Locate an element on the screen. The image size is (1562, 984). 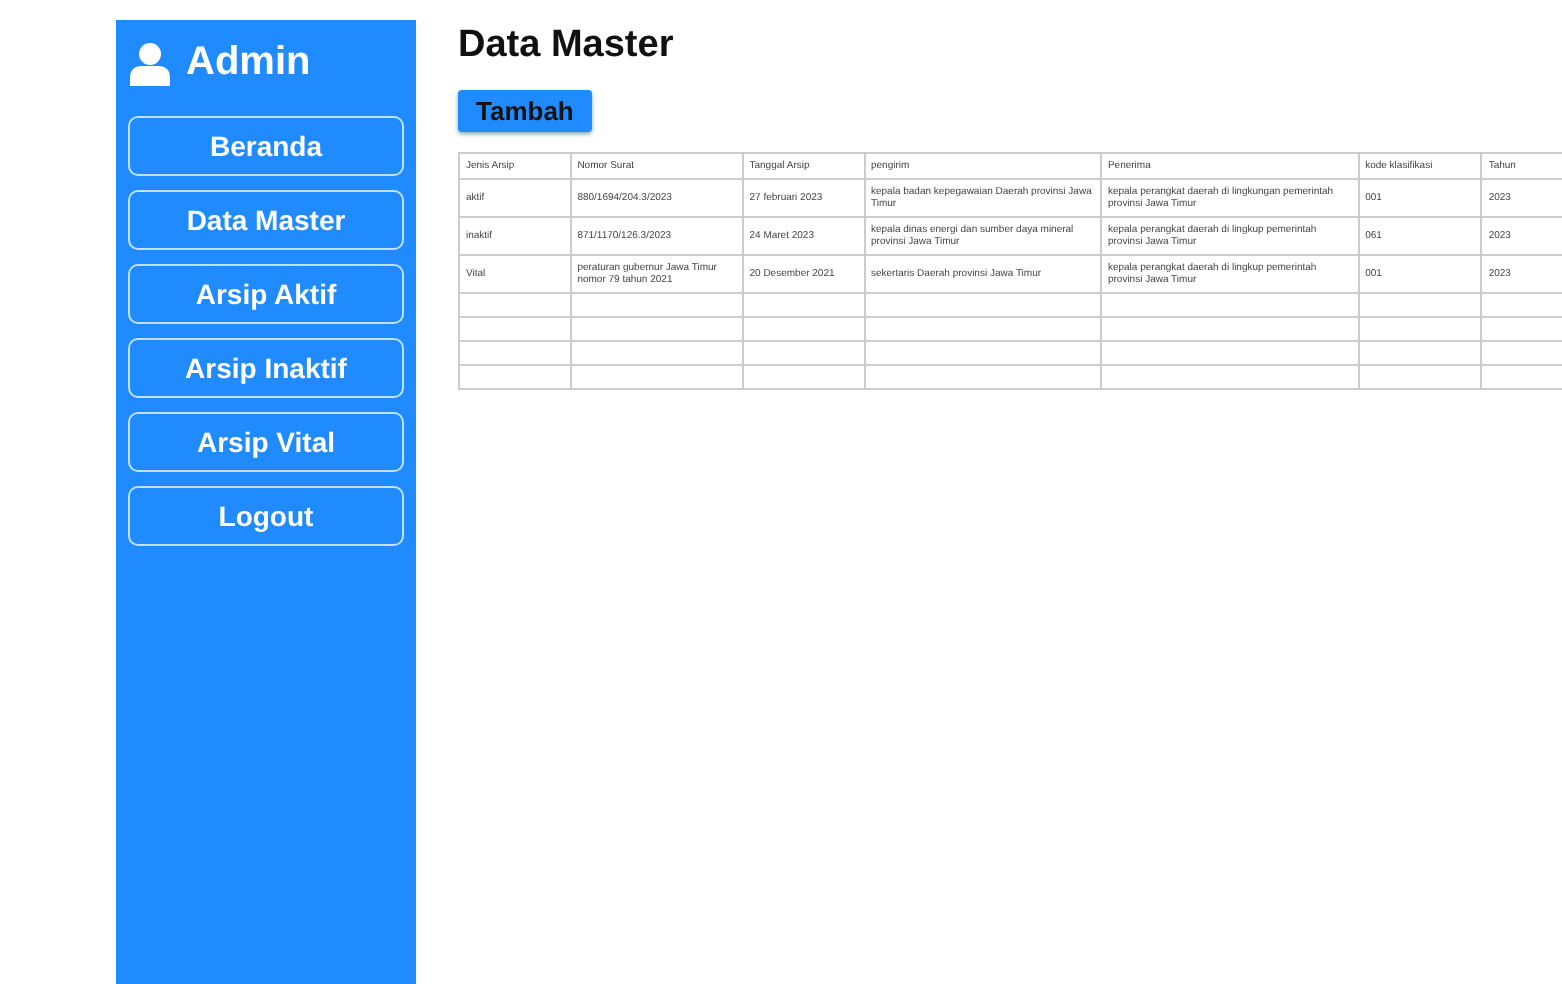
nav-button: Arsip Vital is located at coordinates (266, 442).